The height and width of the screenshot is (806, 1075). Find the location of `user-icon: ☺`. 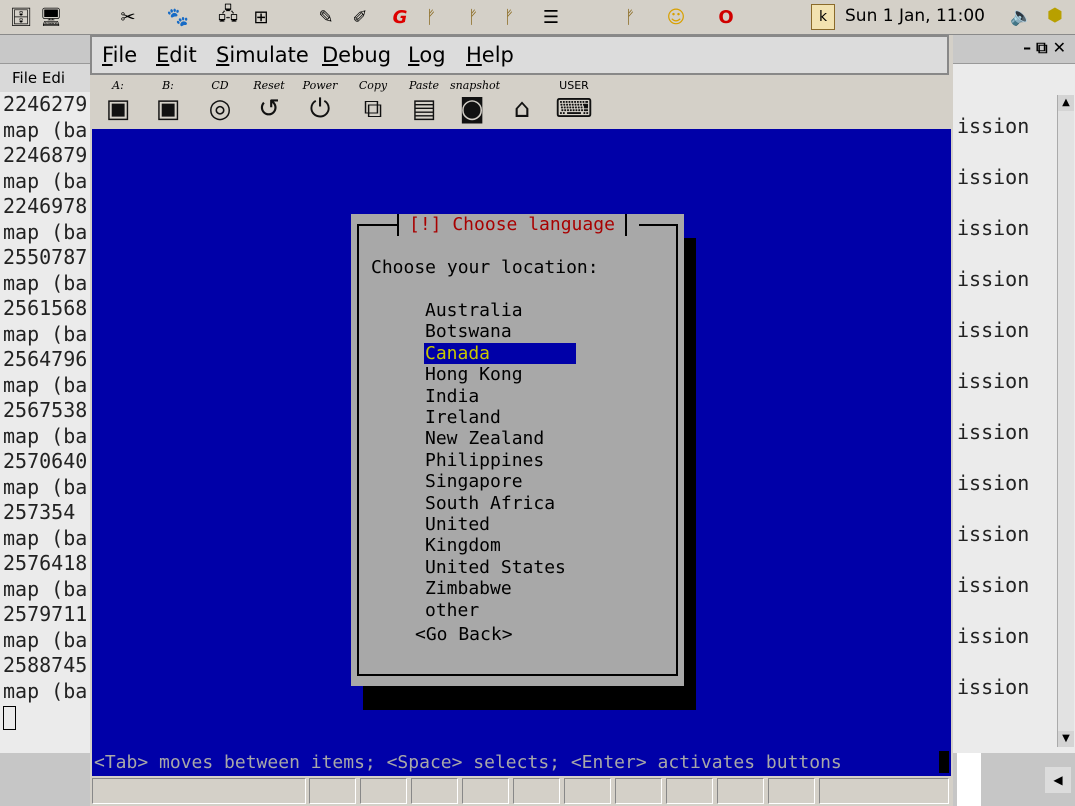

user-icon: ☺ is located at coordinates (676, 17).